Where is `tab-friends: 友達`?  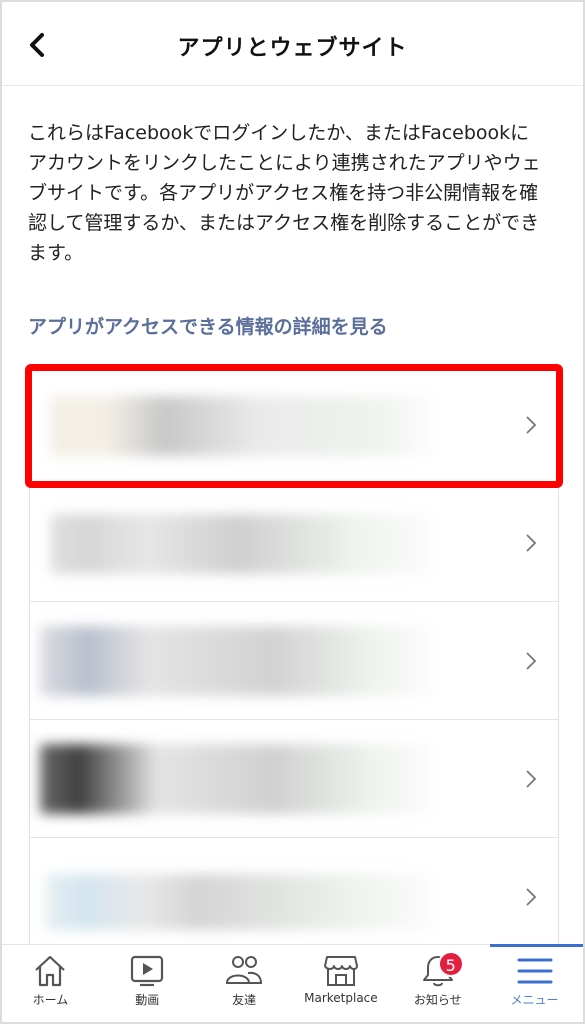 tab-friends: 友達 is located at coordinates (244, 983).